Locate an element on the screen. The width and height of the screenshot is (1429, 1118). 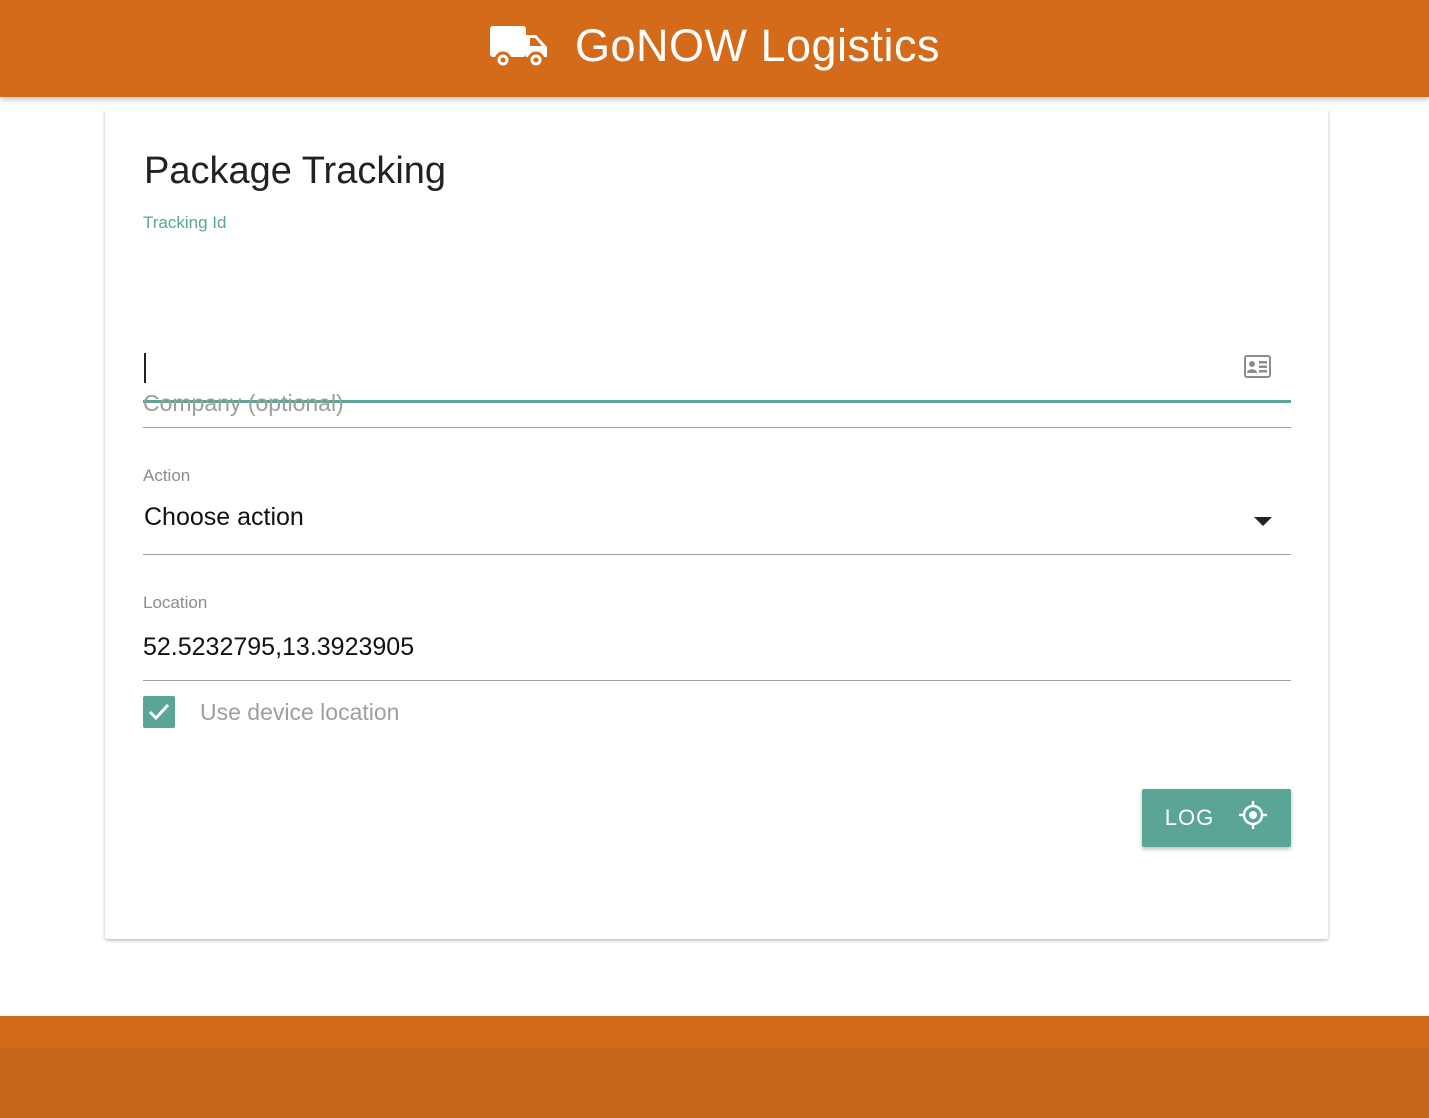
tracking-id-field: Tracking Id is located at coordinates (717, 306).